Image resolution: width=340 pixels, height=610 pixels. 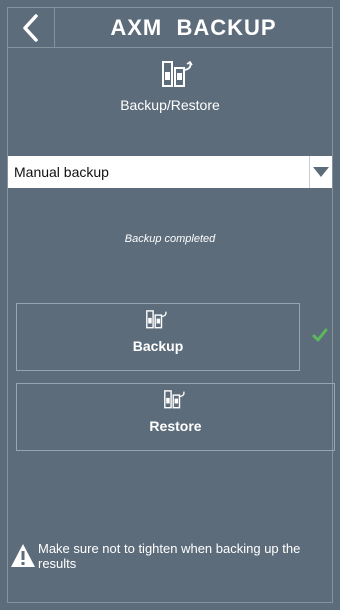 I want to click on chevron-left-icon, so click(x=30, y=27).